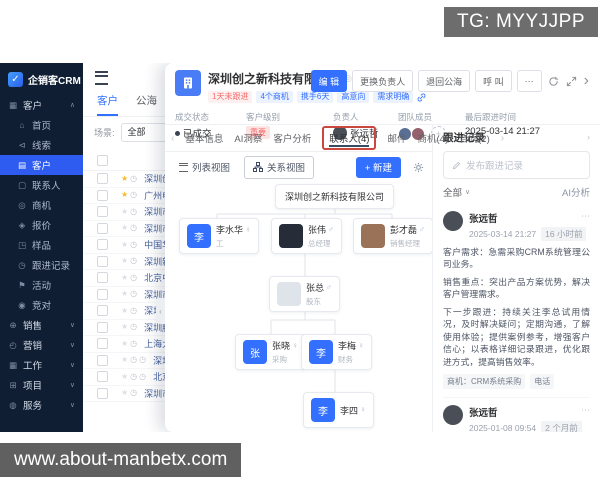 The width and height of the screenshot is (600, 480). Describe the element at coordinates (271, 352) in the screenshot. I see `org-node-contact: 张 张晓 ♀ 采购` at that location.